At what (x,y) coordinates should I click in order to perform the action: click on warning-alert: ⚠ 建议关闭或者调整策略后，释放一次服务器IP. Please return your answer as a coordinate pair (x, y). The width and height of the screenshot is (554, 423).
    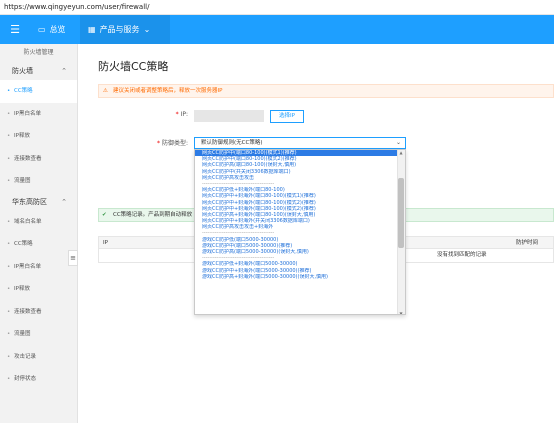
    Looking at the image, I should click on (326, 91).